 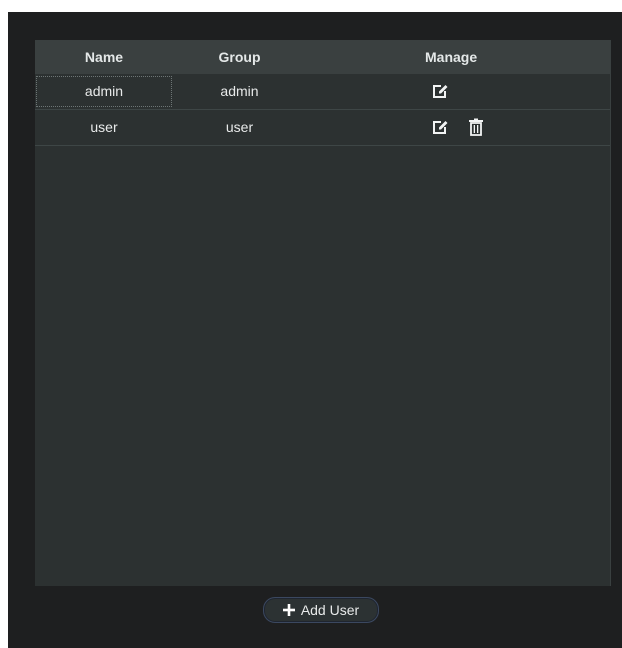 What do you see at coordinates (104, 57) in the screenshot?
I see `column-header-name: Name` at bounding box center [104, 57].